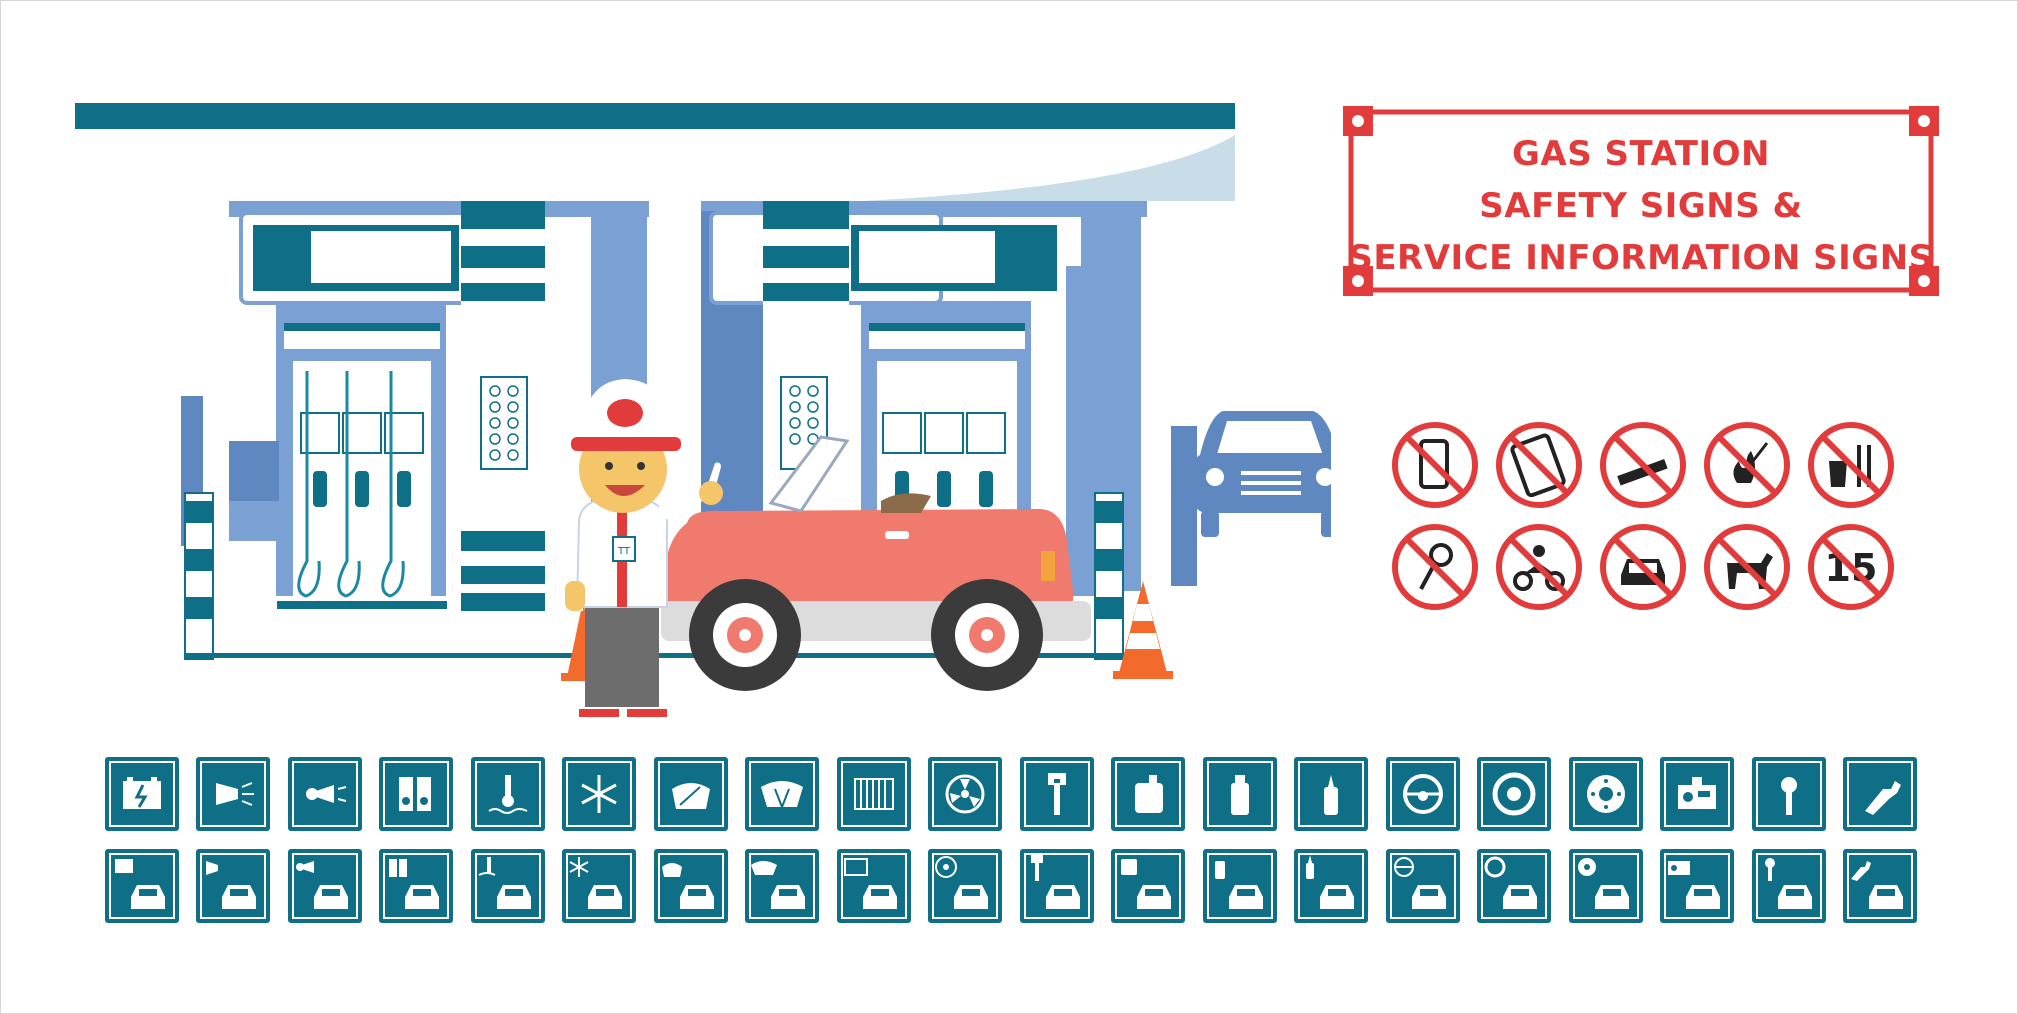 This screenshot has width=2018, height=1014. I want to click on no-food-drink-icon, so click(1851, 465).